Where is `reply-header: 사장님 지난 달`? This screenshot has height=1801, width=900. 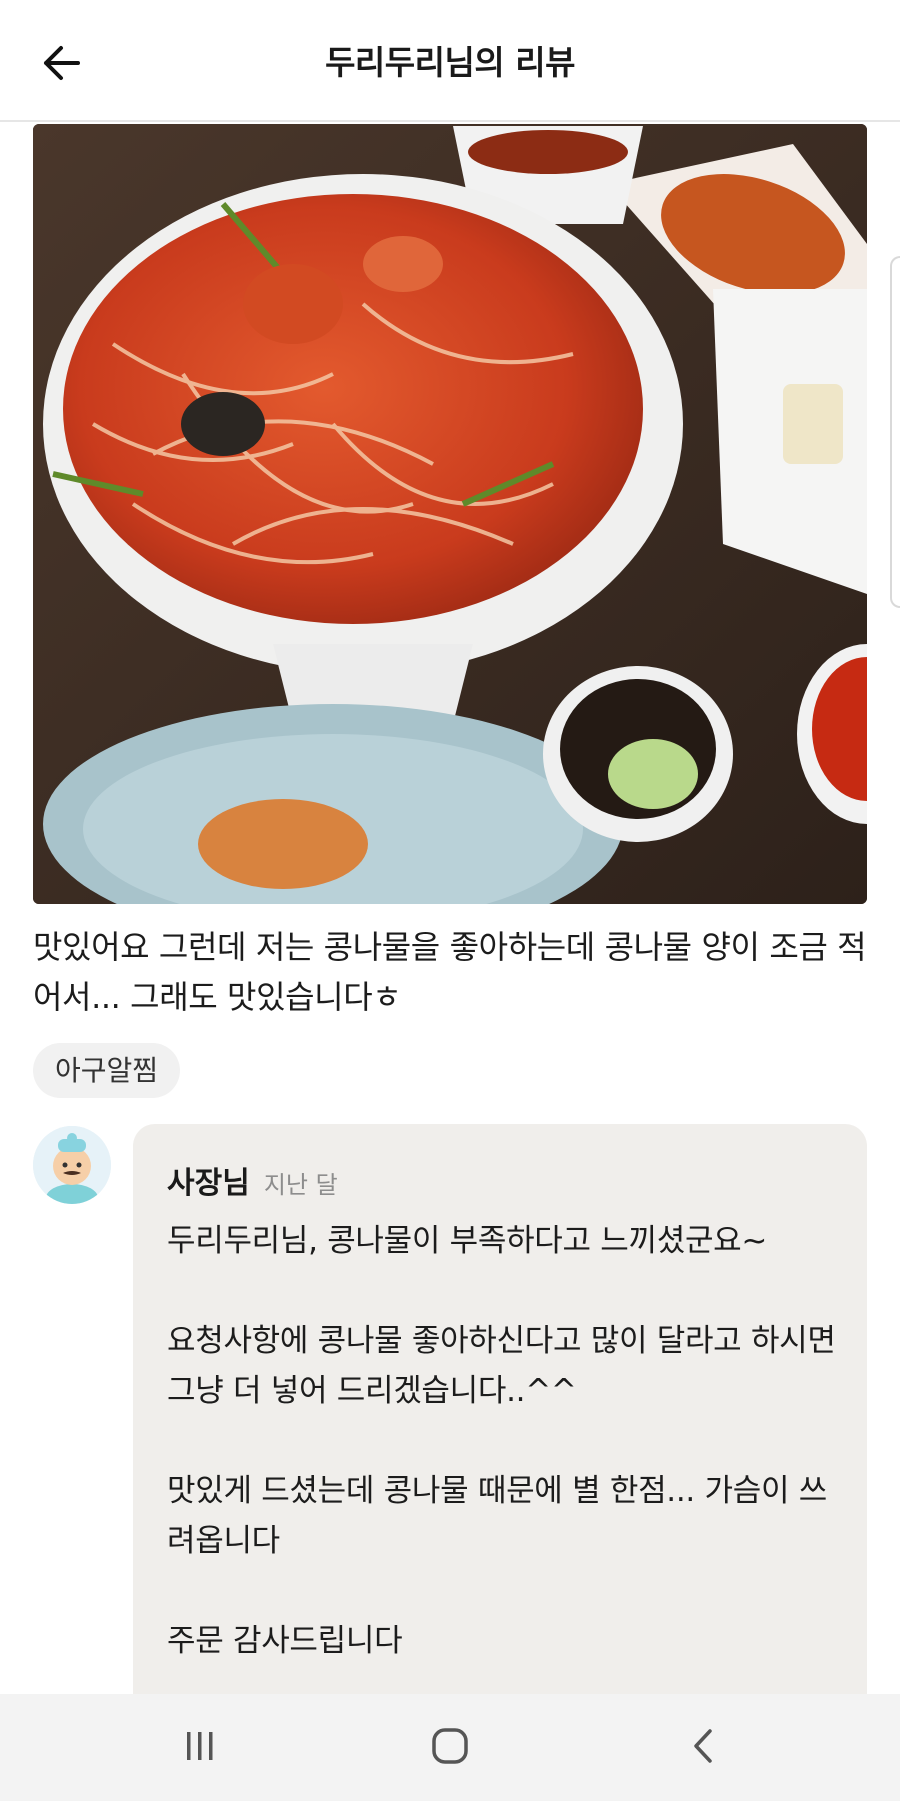 reply-header: 사장님 지난 달 is located at coordinates (252, 1180).